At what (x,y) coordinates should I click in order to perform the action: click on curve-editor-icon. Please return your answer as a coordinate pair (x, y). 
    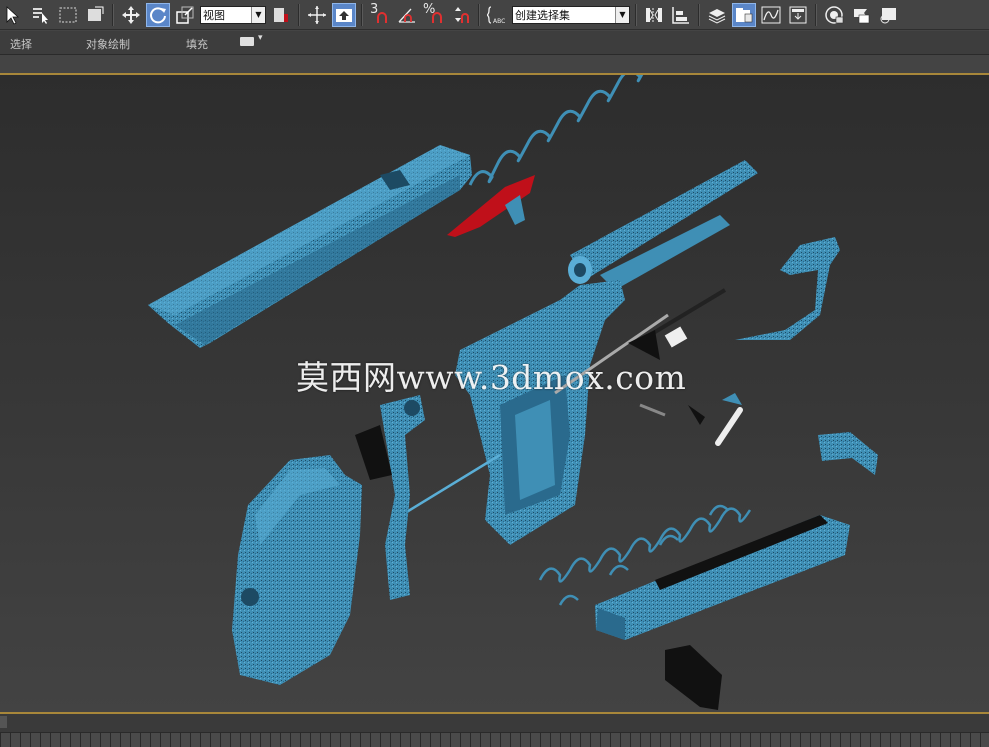
    Looking at the image, I should click on (771, 15).